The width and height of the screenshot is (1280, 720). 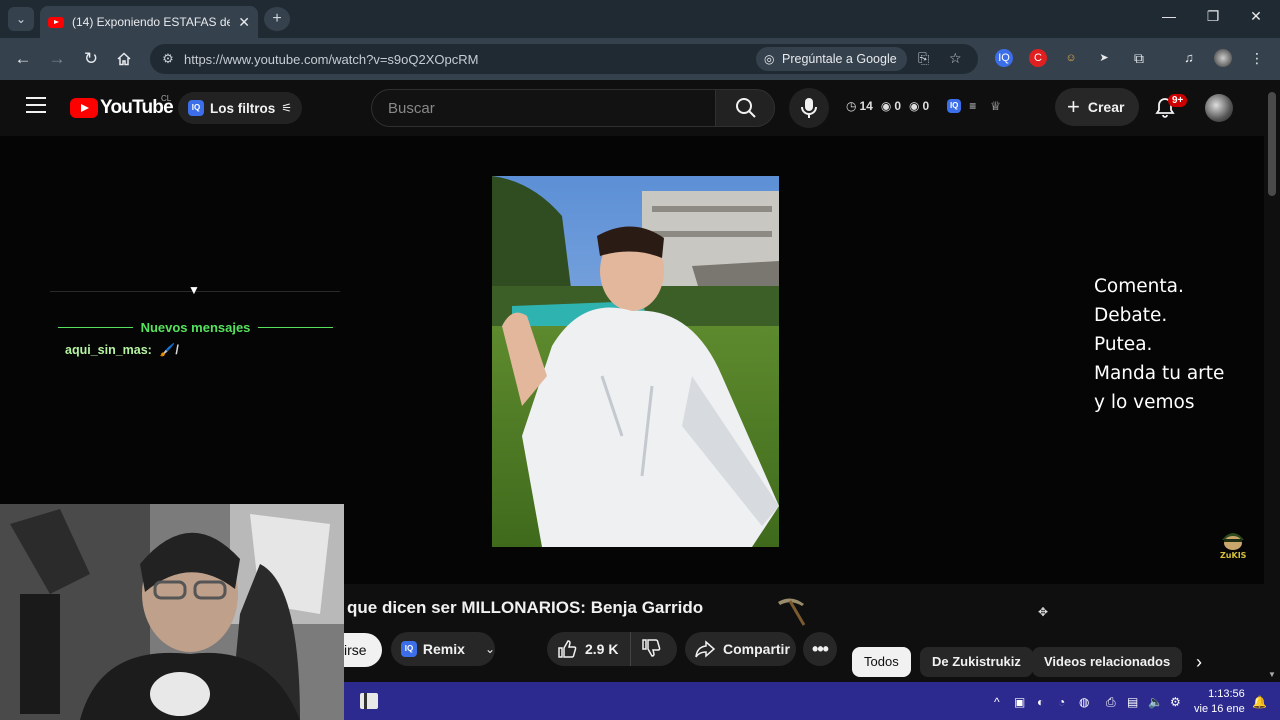 What do you see at coordinates (1071, 58) in the screenshot?
I see `extension-cat-icon: ☺` at bounding box center [1071, 58].